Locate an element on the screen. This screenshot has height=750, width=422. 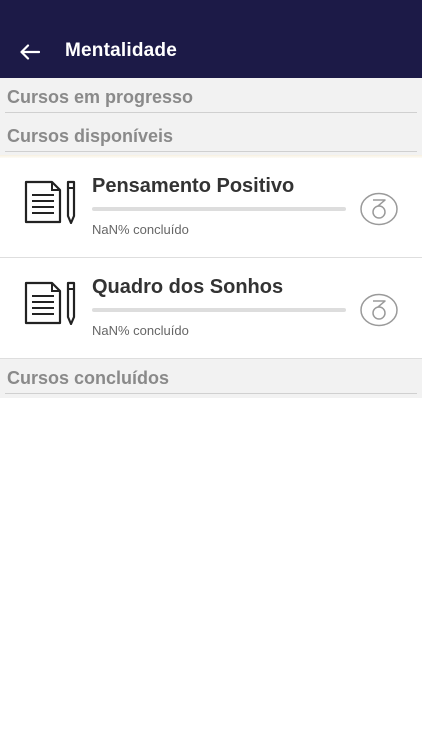
section-label: Cursos disponíveis is located at coordinates (90, 136).